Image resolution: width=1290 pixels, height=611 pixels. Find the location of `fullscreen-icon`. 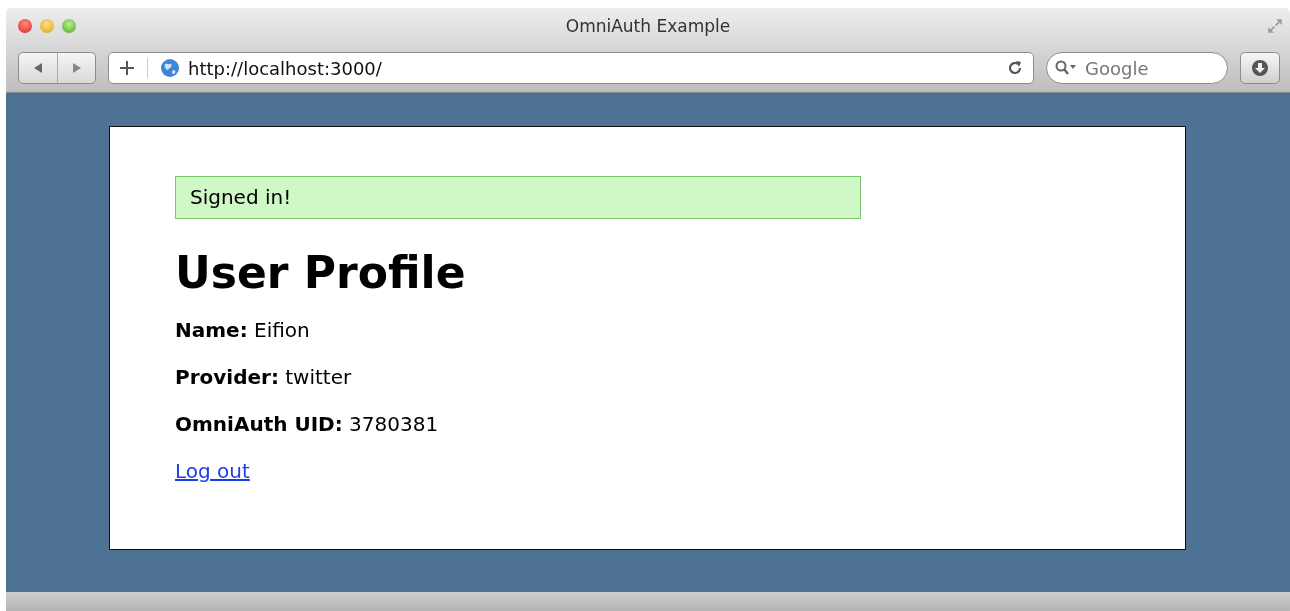

fullscreen-icon is located at coordinates (1275, 26).